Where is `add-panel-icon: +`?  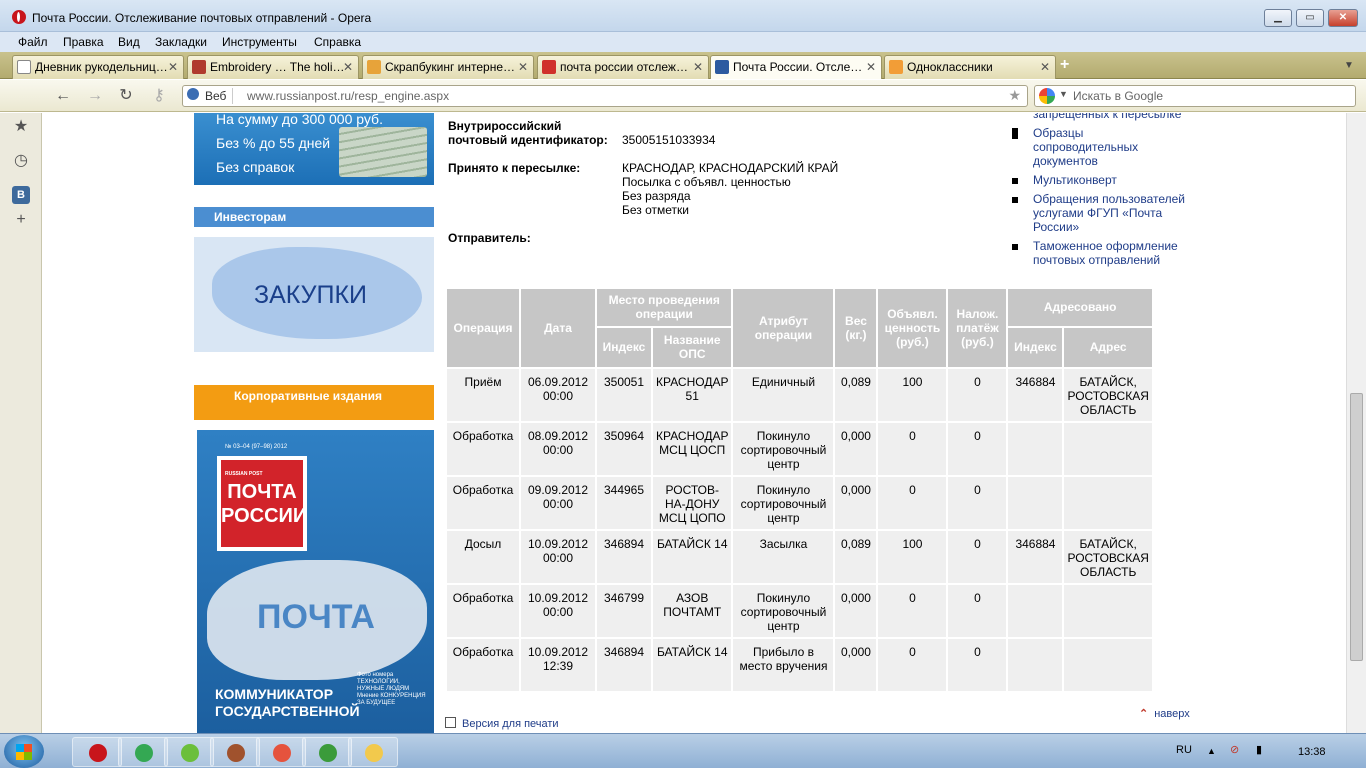 add-panel-icon: + is located at coordinates (21, 220).